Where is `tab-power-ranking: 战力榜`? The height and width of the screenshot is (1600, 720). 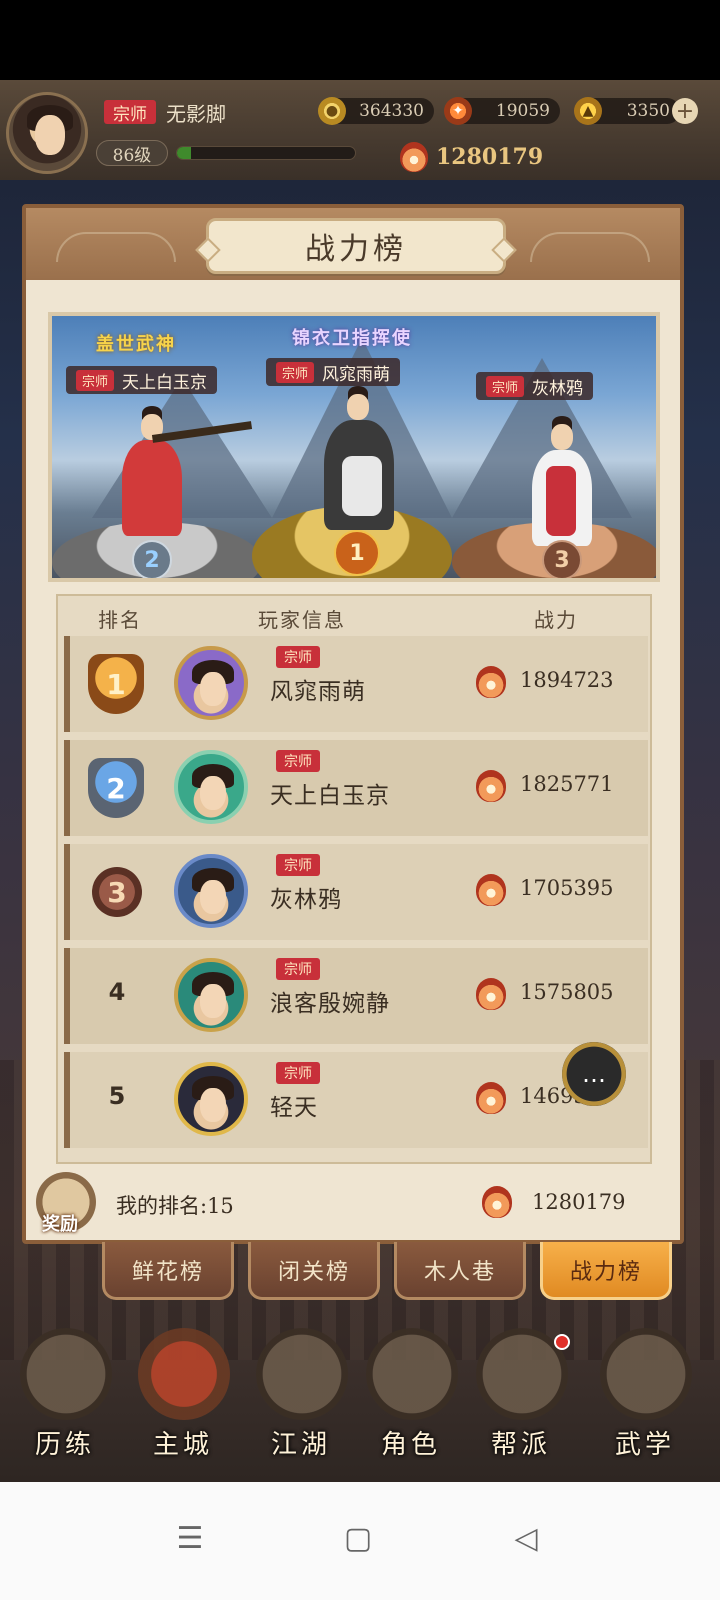
tab-power-ranking: 战力榜 is located at coordinates (606, 1271).